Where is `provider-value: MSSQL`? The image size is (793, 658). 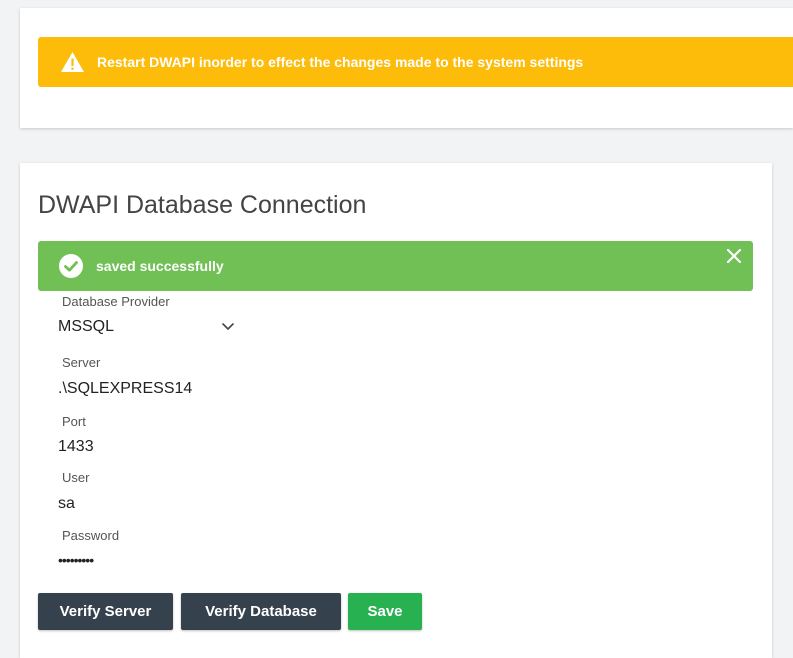 provider-value: MSSQL is located at coordinates (86, 326).